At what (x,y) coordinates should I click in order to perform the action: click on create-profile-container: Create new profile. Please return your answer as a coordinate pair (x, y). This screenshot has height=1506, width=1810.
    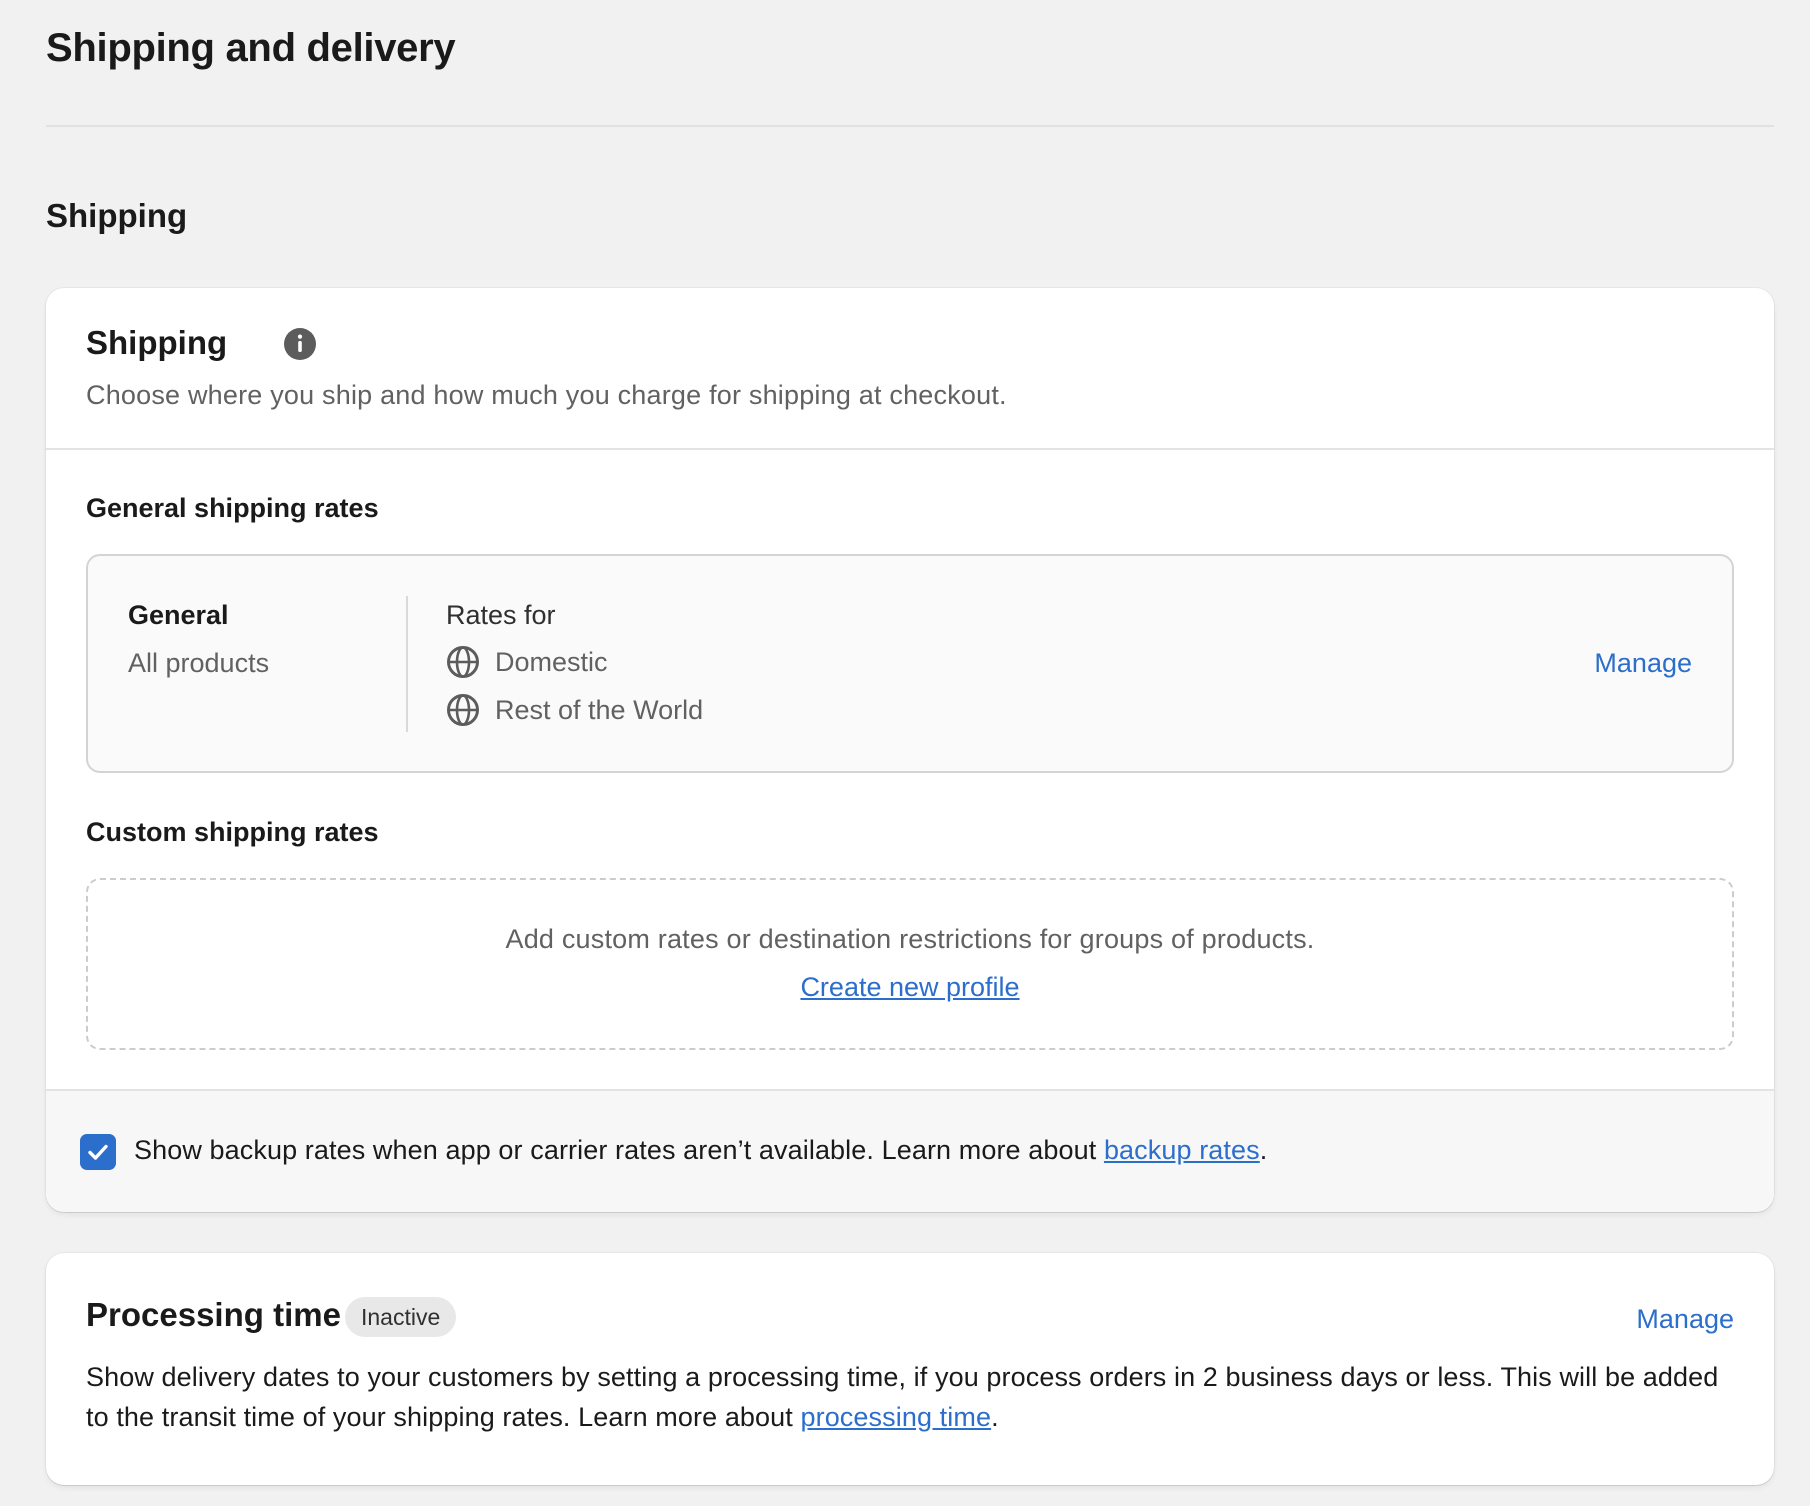
    Looking at the image, I should click on (910, 987).